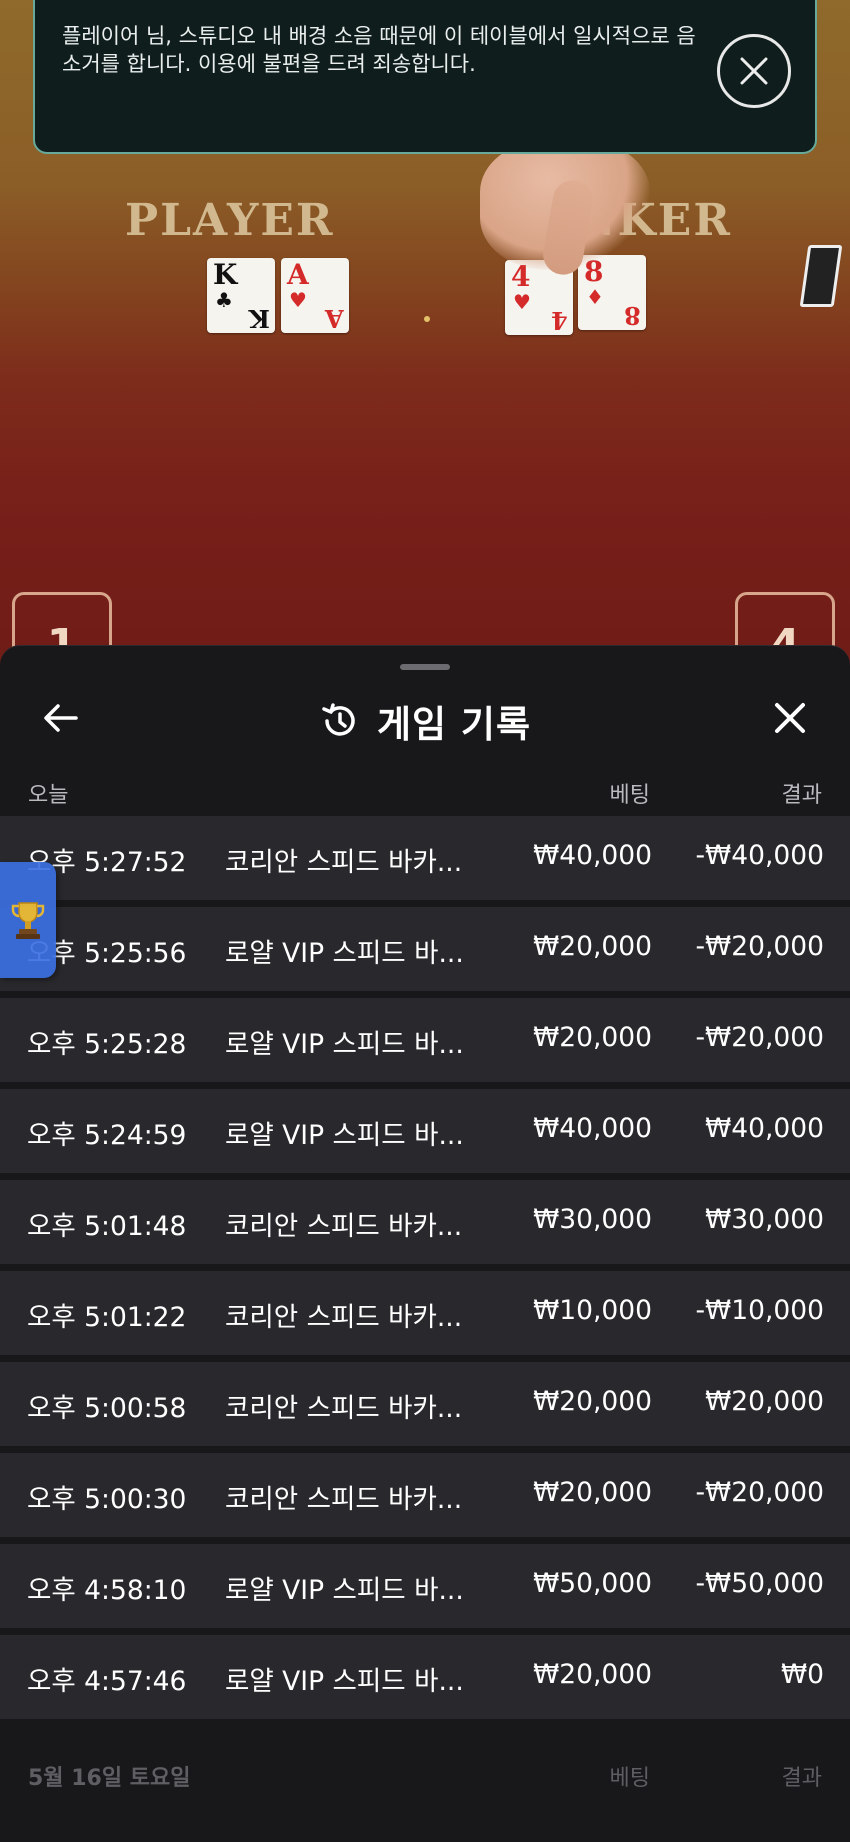 This screenshot has width=850, height=1842. Describe the element at coordinates (821, 276) in the screenshot. I see `card-shoe` at that location.